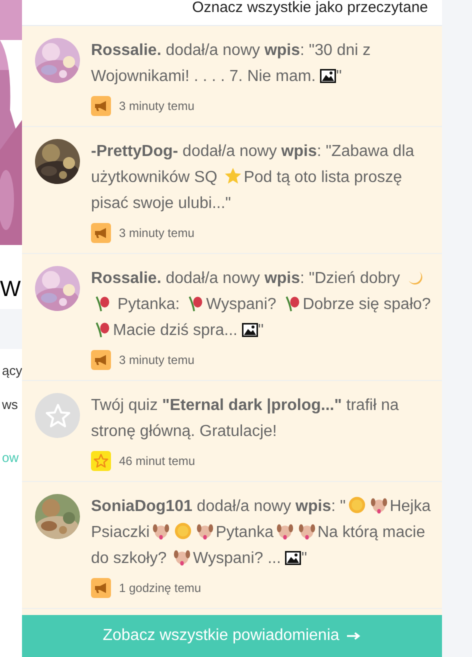  I want to click on notification-text: SoniaDog101 dodał/a nowy wpis: " Hejka Psiaczki Pytanka Na którą macie do szkoły? Wyspani? ... ", so click(261, 532).